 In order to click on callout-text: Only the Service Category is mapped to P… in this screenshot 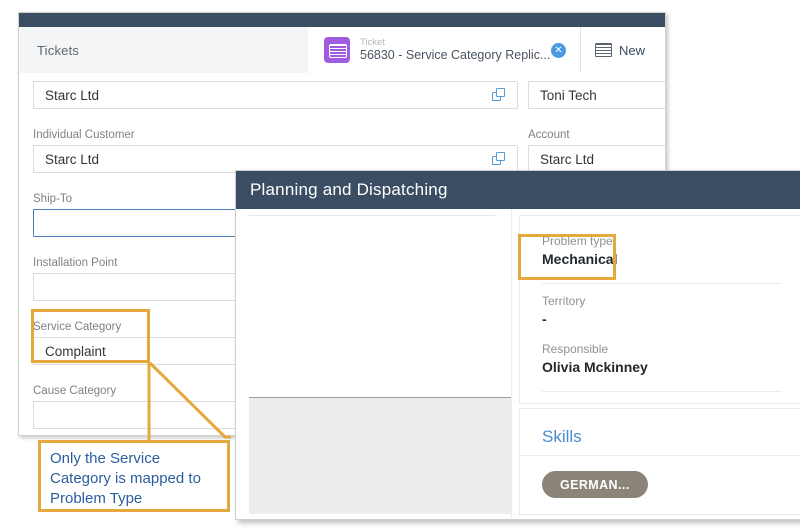, I will do `click(125, 478)`.